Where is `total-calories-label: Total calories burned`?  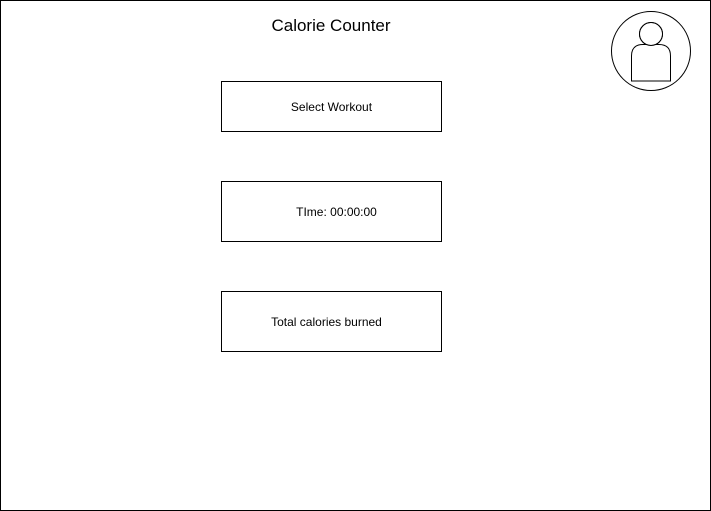 total-calories-label: Total calories burned is located at coordinates (326, 321).